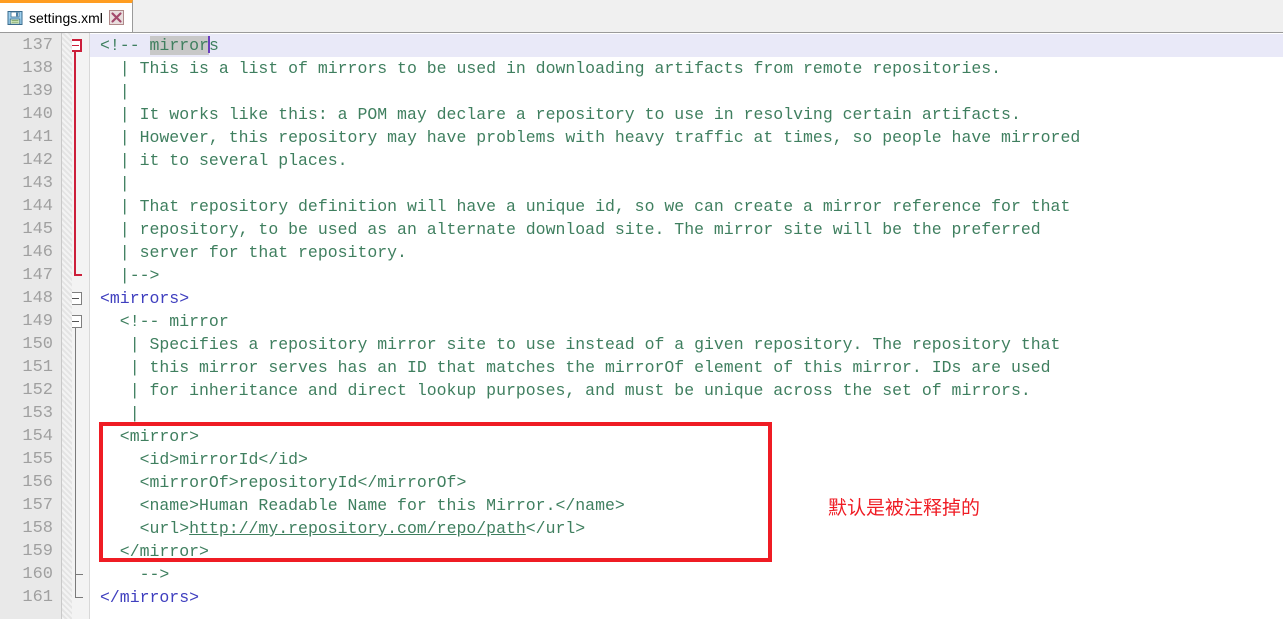 The image size is (1283, 619). Describe the element at coordinates (686, 574) in the screenshot. I see `code-line: -->` at that location.